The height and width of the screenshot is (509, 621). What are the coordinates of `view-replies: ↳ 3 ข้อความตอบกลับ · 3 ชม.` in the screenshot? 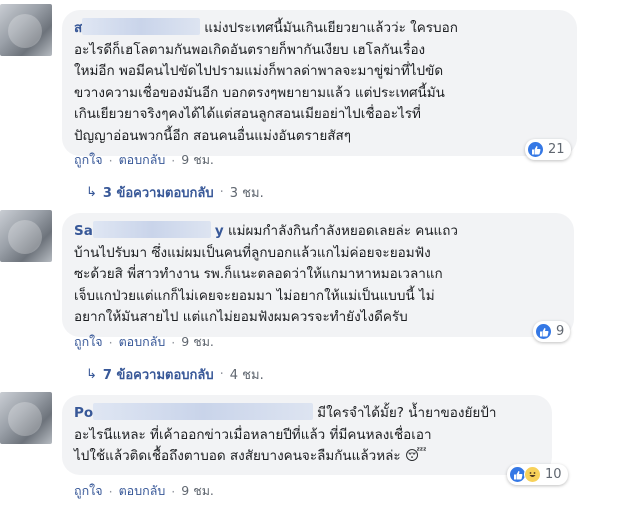 It's located at (175, 192).